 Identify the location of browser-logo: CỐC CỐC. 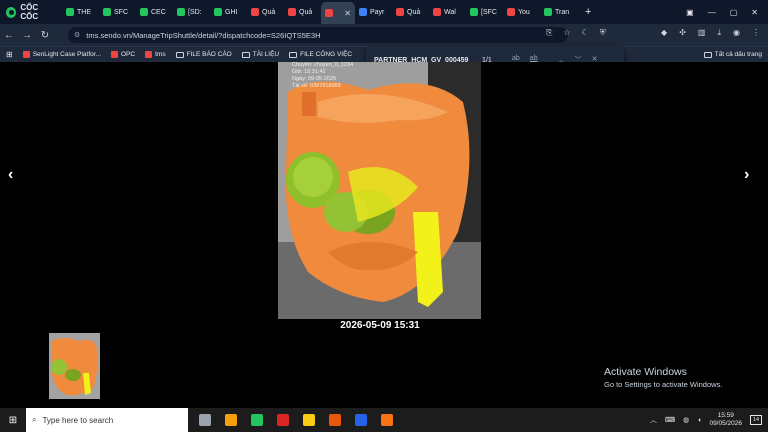
(31, 12).